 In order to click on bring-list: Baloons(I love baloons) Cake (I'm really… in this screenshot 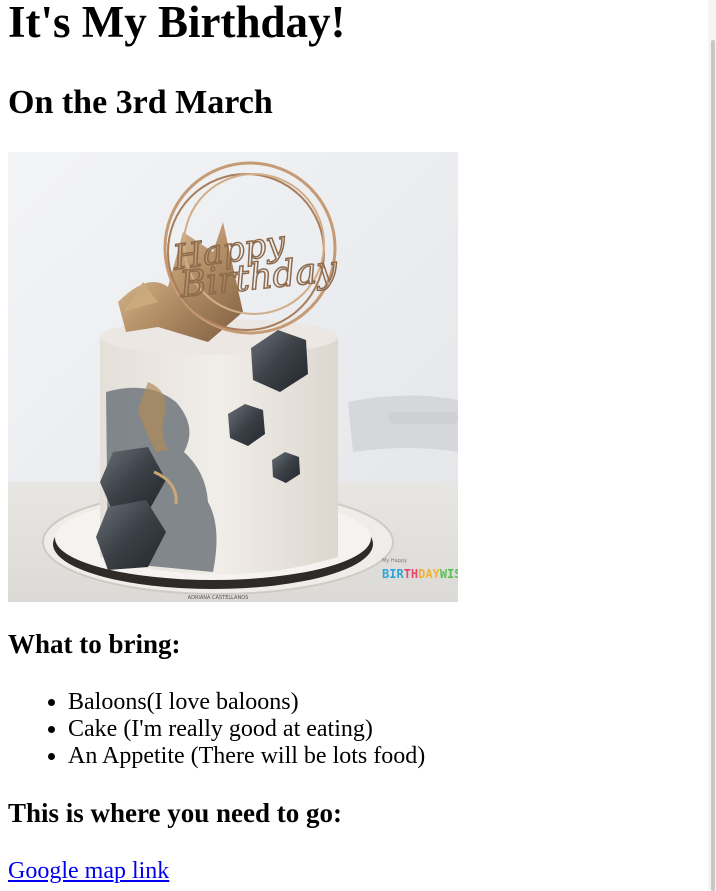, I will do `click(226, 729)`.